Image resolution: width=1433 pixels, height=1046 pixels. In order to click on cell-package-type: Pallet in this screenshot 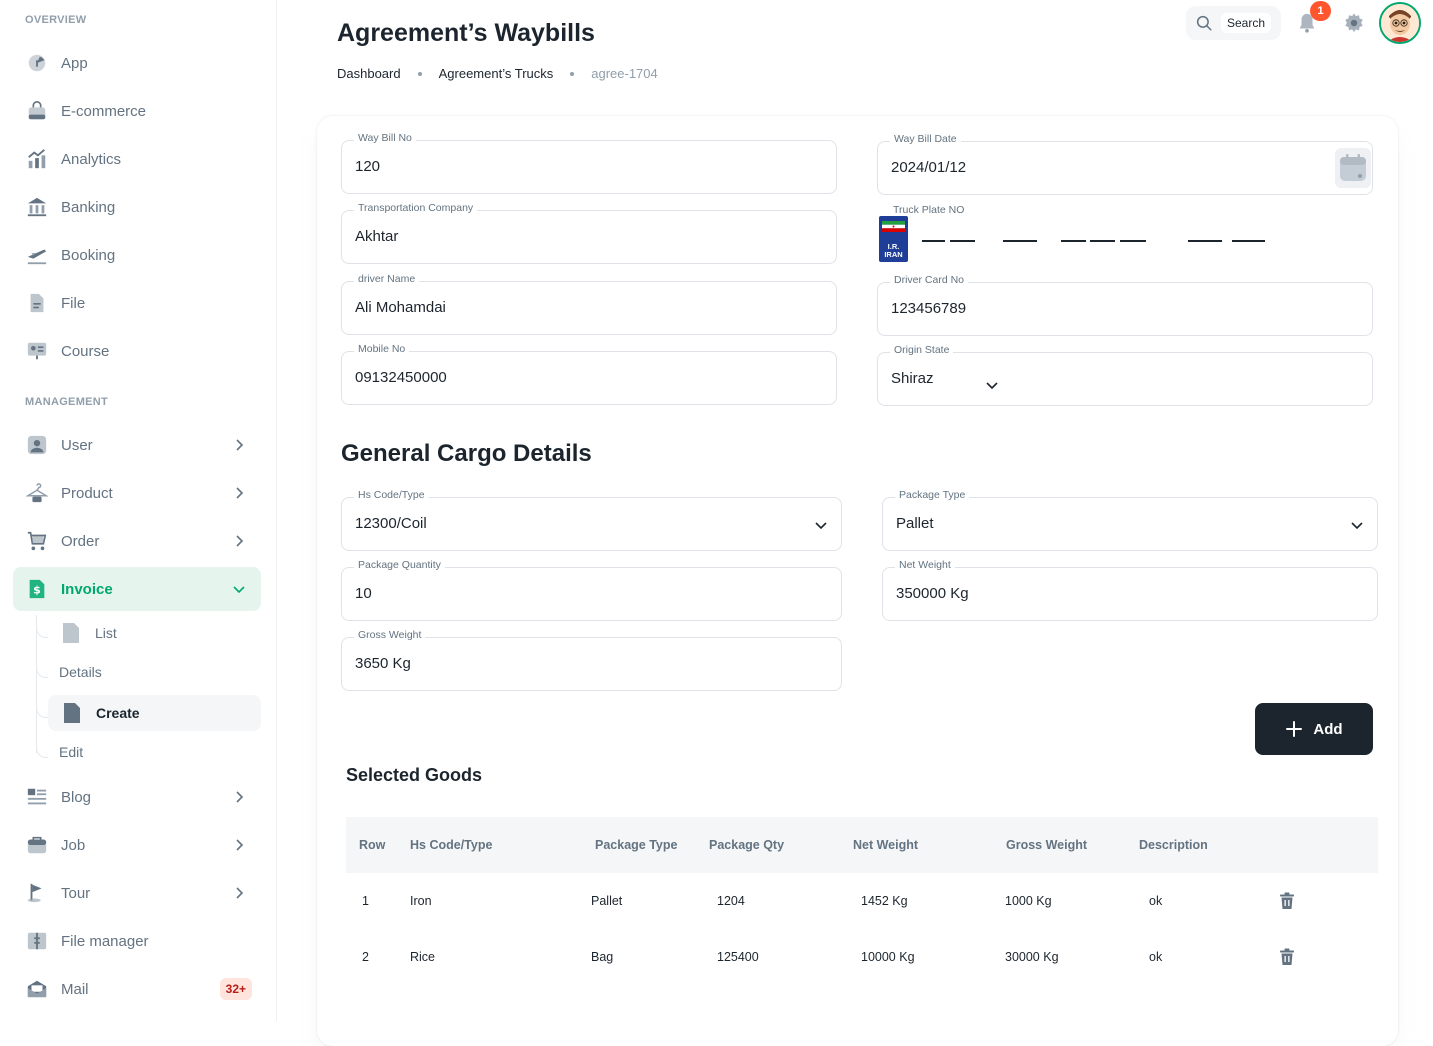, I will do `click(607, 901)`.